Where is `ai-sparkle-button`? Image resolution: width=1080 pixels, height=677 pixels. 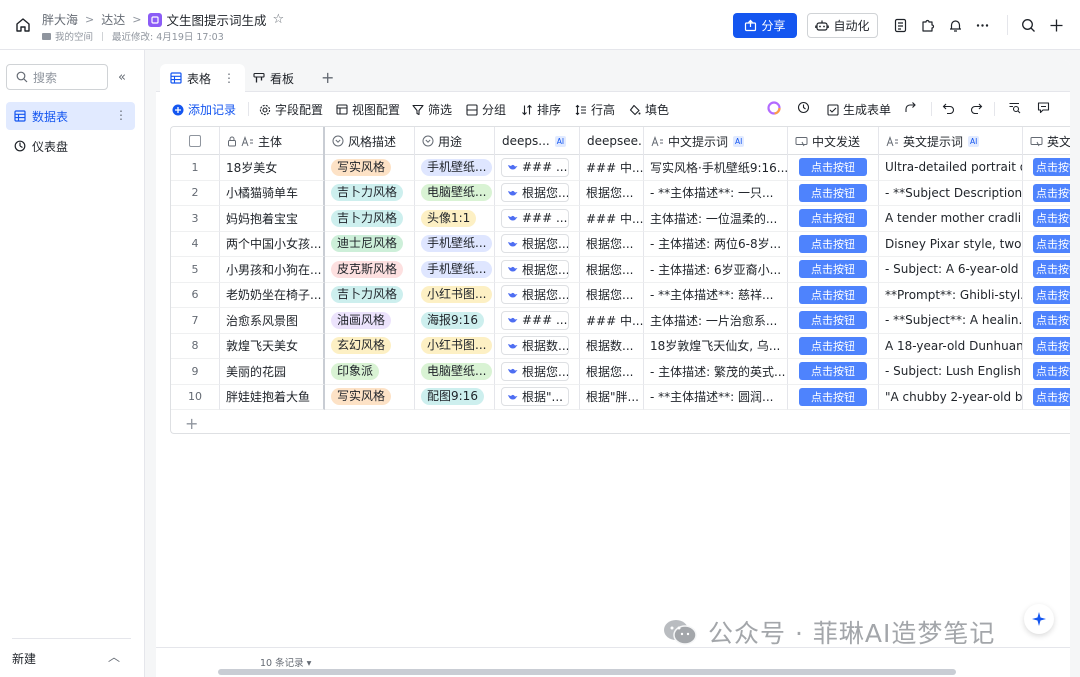 ai-sparkle-button is located at coordinates (1039, 619).